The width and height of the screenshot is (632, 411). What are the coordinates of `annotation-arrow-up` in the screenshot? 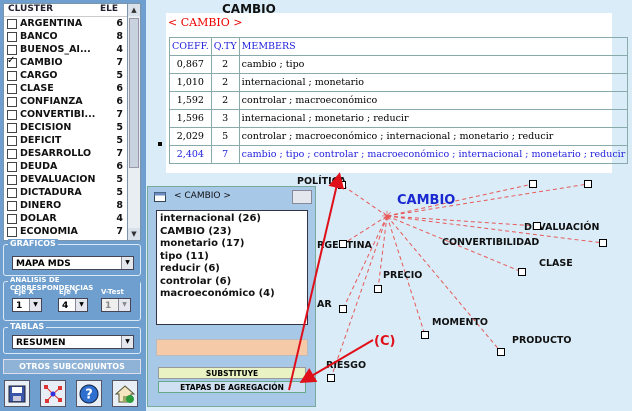 It's located at (316, 281).